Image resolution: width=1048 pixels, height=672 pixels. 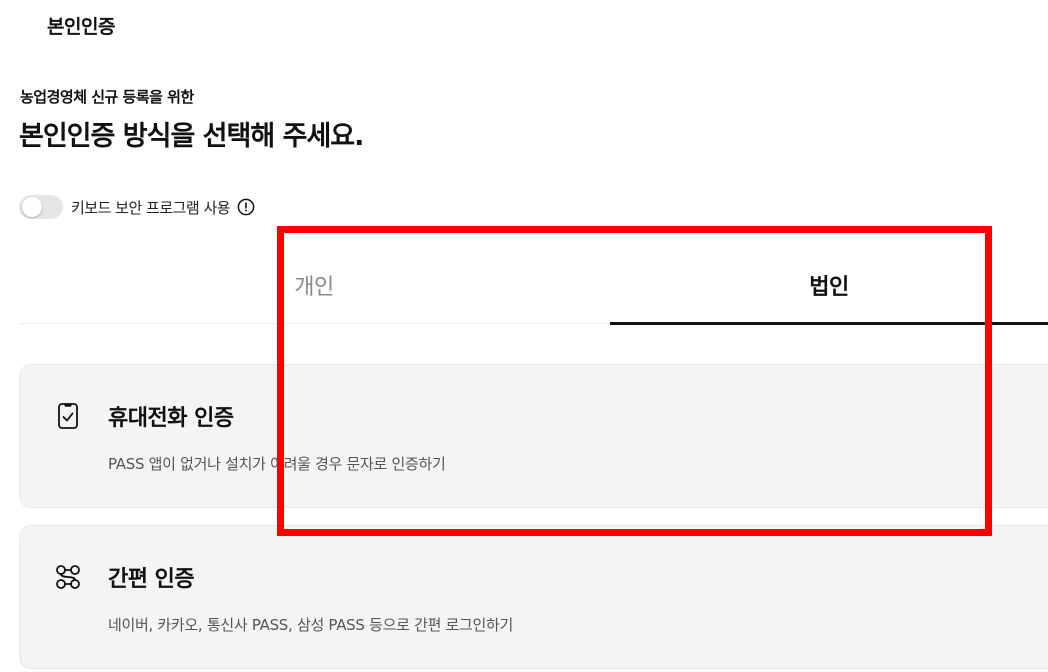 What do you see at coordinates (107, 97) in the screenshot?
I see `intro-subtitle: 농업경영체 신규 등록을 위한` at bounding box center [107, 97].